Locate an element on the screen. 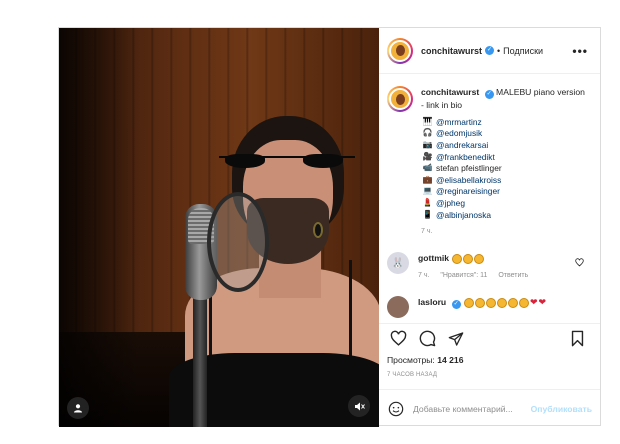 Image resolution: width=620 pixels, height=444 pixels. credit-line: 📹 stefan pfeistlinger is located at coordinates (504, 168).